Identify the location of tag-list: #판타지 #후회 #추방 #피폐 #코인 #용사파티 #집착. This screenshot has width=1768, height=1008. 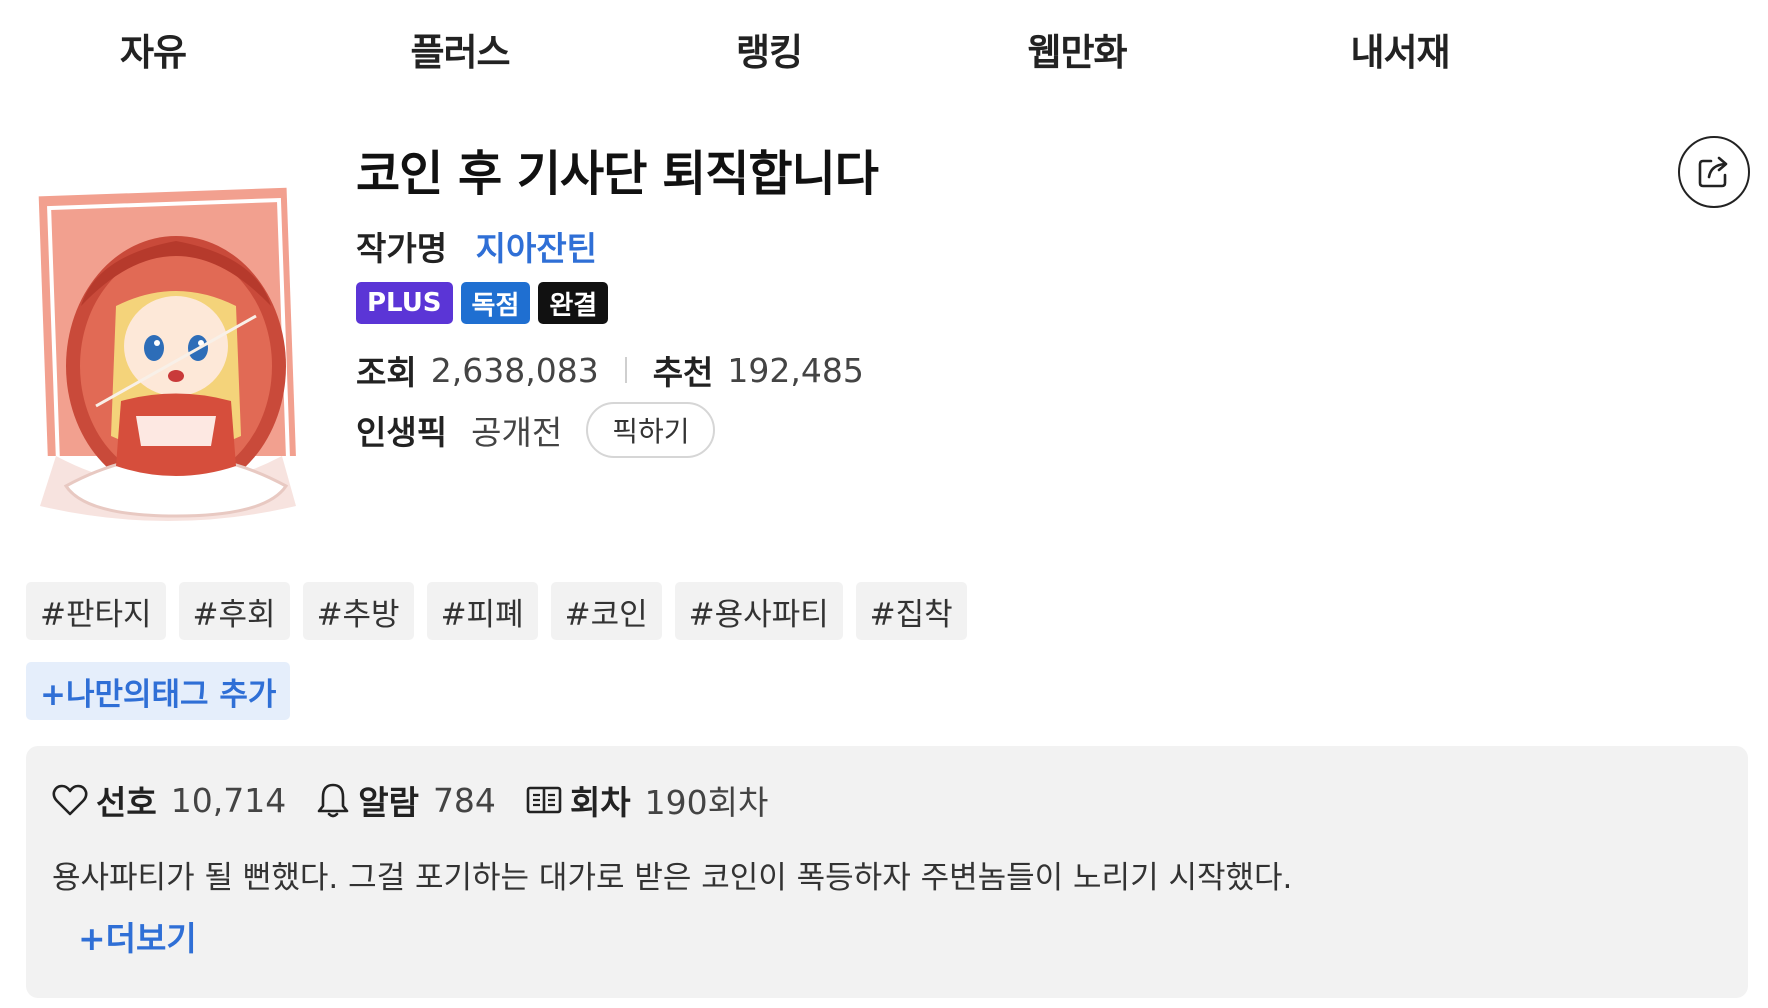
(496, 611).